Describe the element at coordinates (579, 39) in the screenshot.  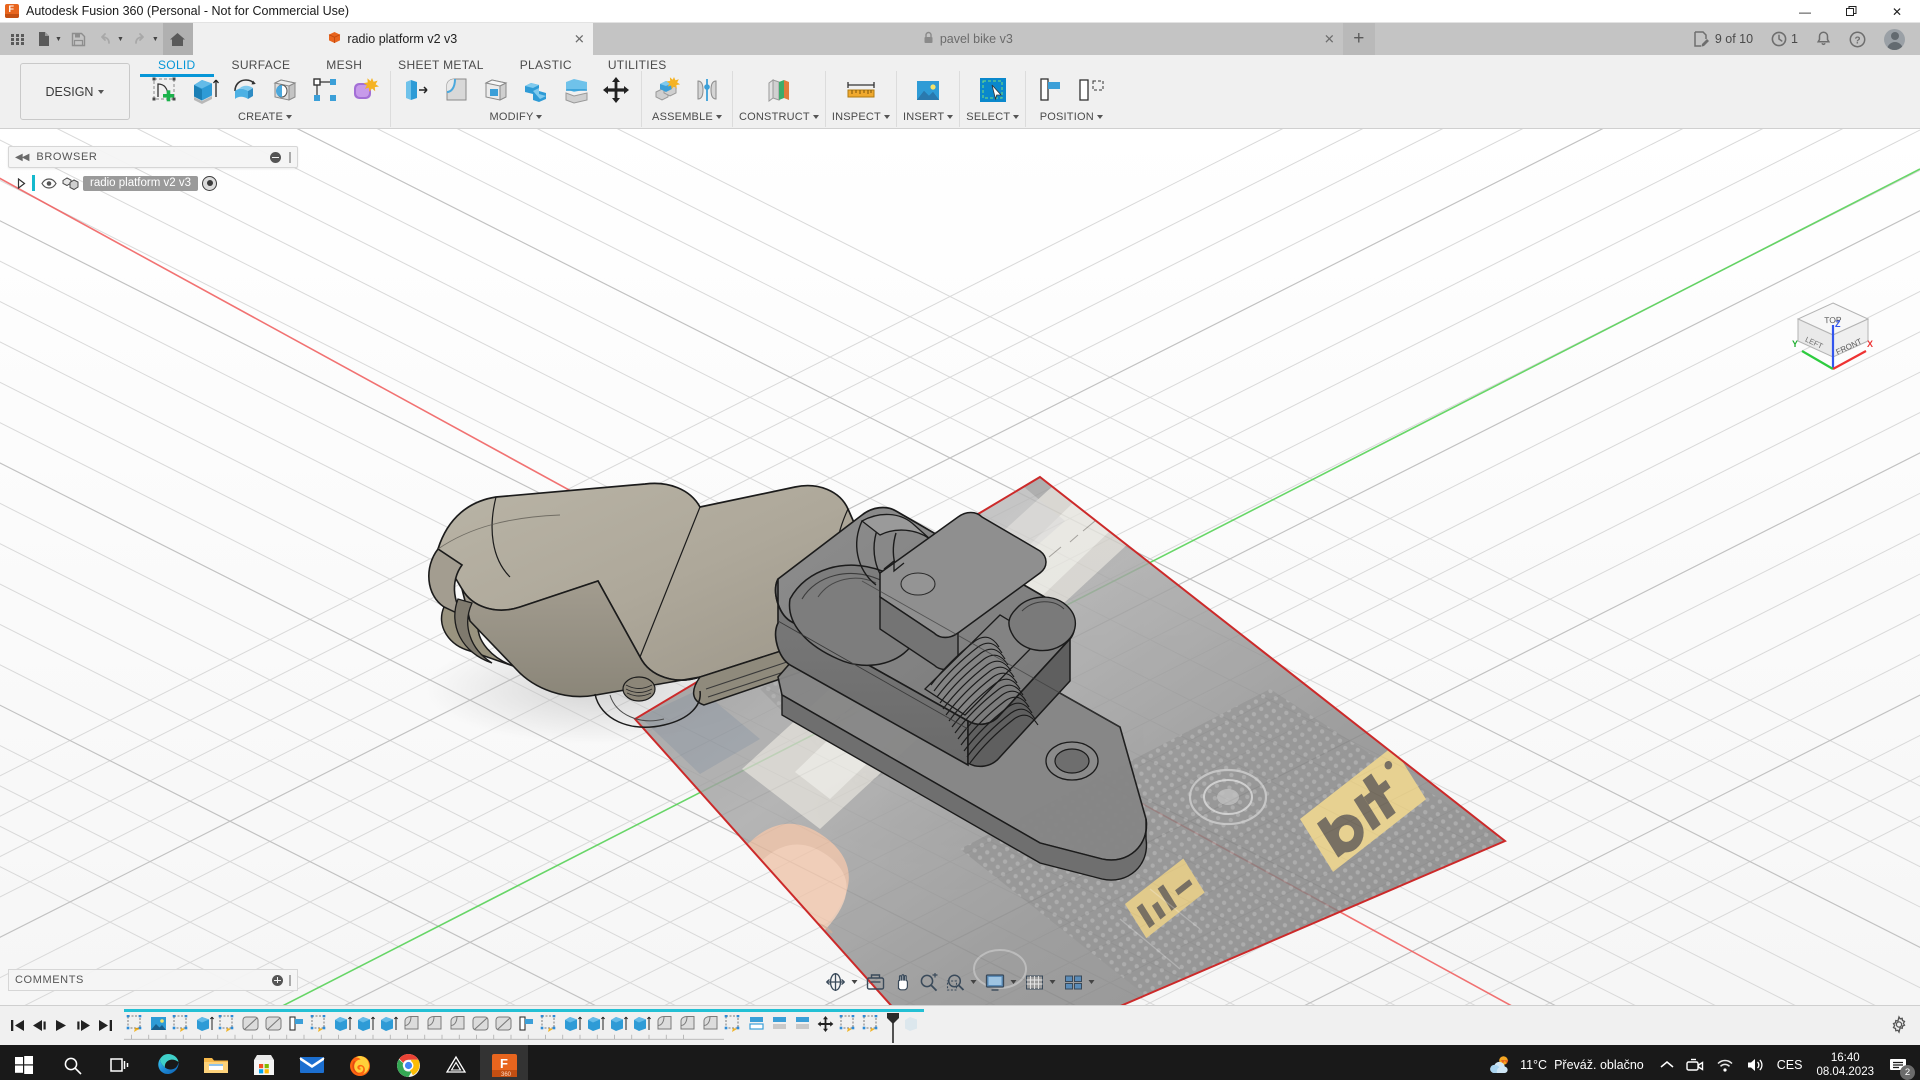
I see `document-tab-close-0: ✕` at that location.